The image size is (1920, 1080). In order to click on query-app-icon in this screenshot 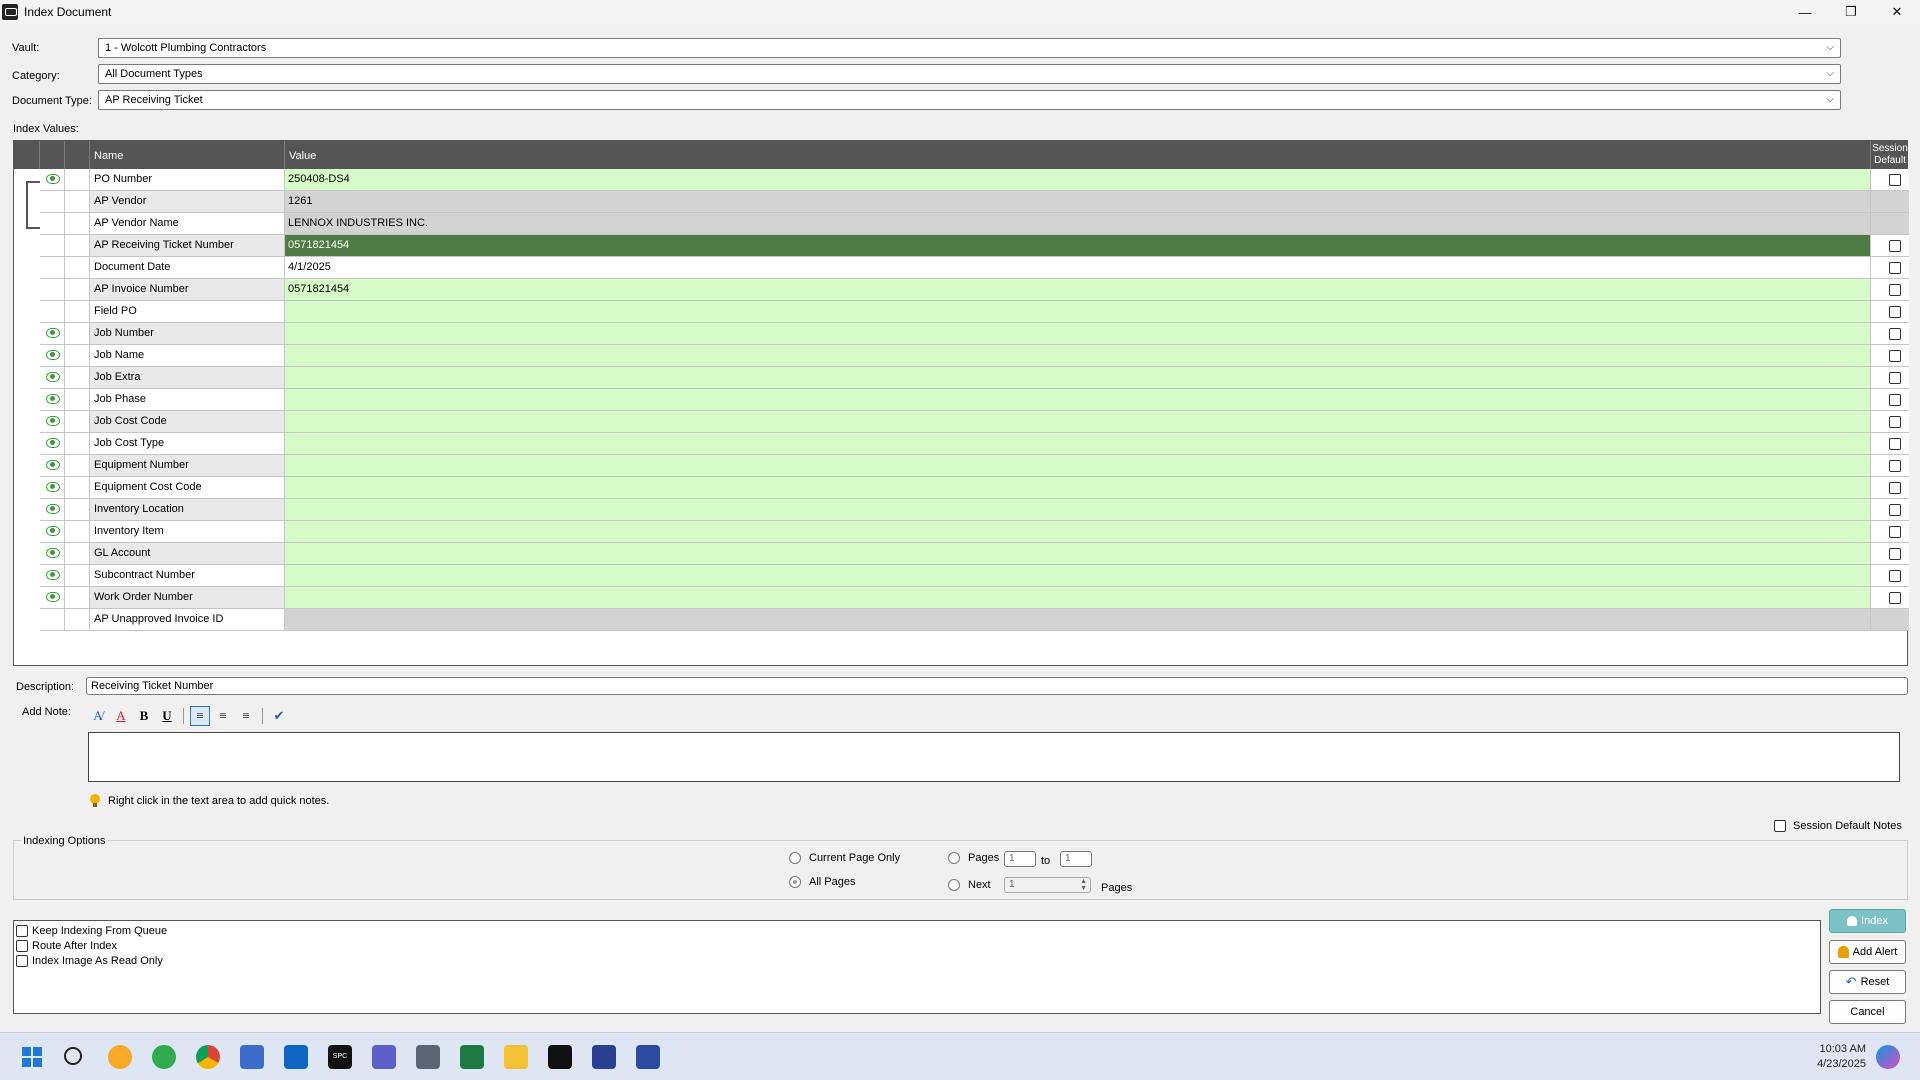, I will do `click(604, 1057)`.